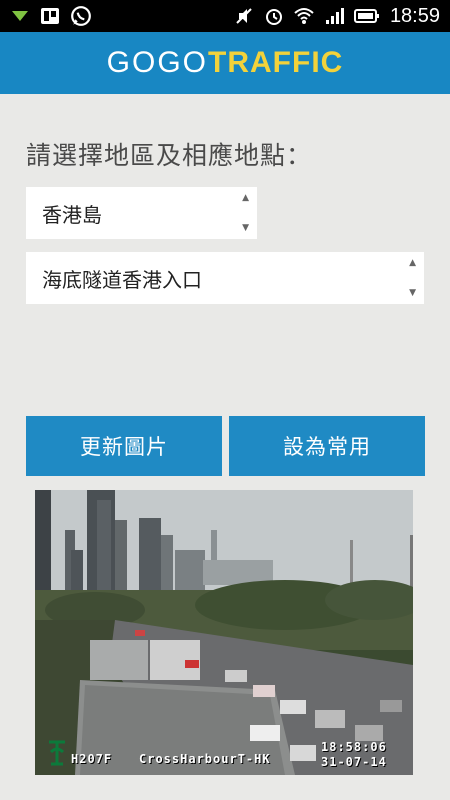 The width and height of the screenshot is (450, 800). I want to click on status-bar: 18:59, so click(225, 16).